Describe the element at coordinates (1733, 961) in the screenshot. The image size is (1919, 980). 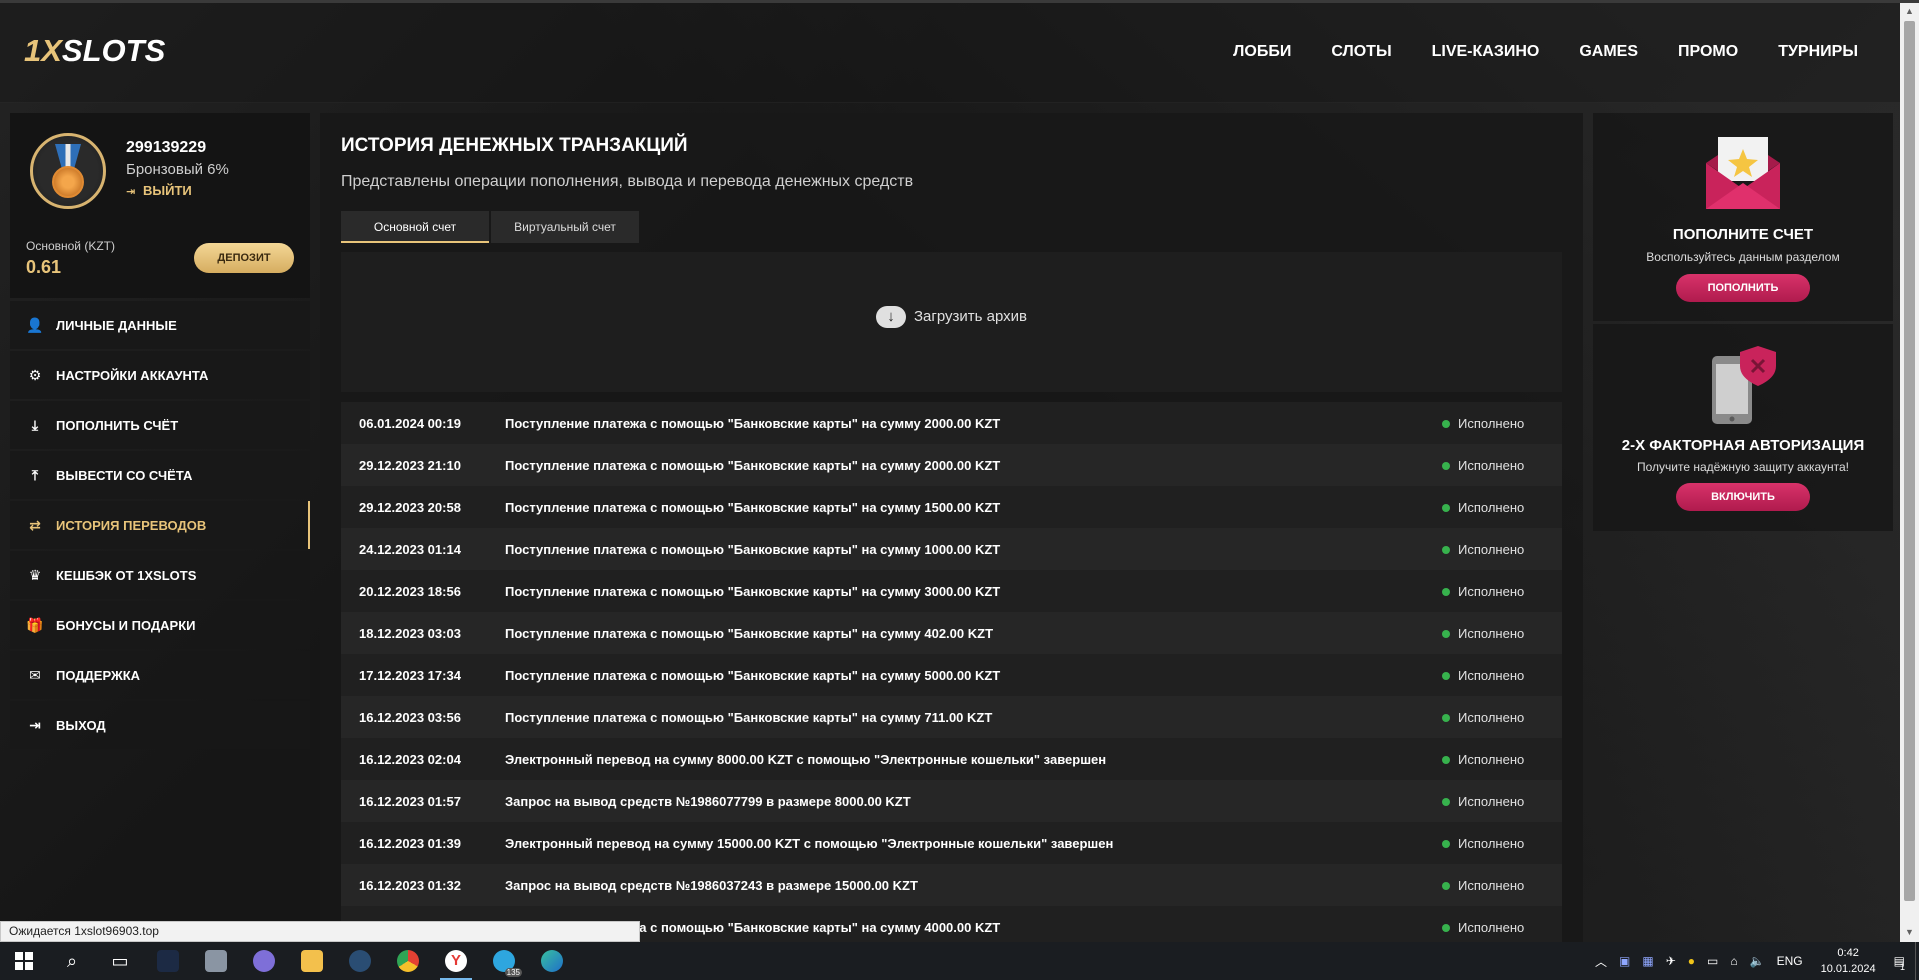
I see `network-icon: ⌂` at that location.